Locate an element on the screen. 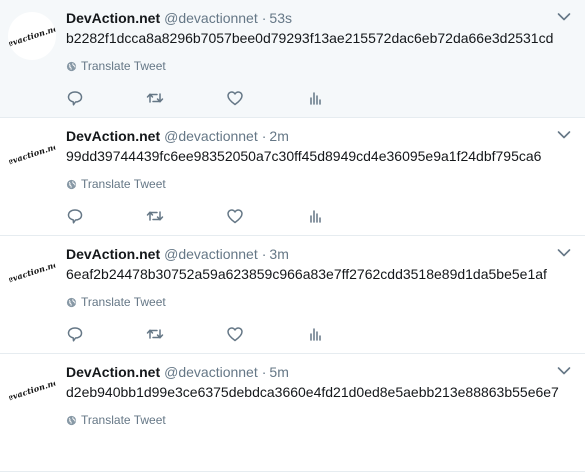 The image size is (585, 472). tweet-header: DevAction.net @devactionnet · 5m is located at coordinates (177, 372).